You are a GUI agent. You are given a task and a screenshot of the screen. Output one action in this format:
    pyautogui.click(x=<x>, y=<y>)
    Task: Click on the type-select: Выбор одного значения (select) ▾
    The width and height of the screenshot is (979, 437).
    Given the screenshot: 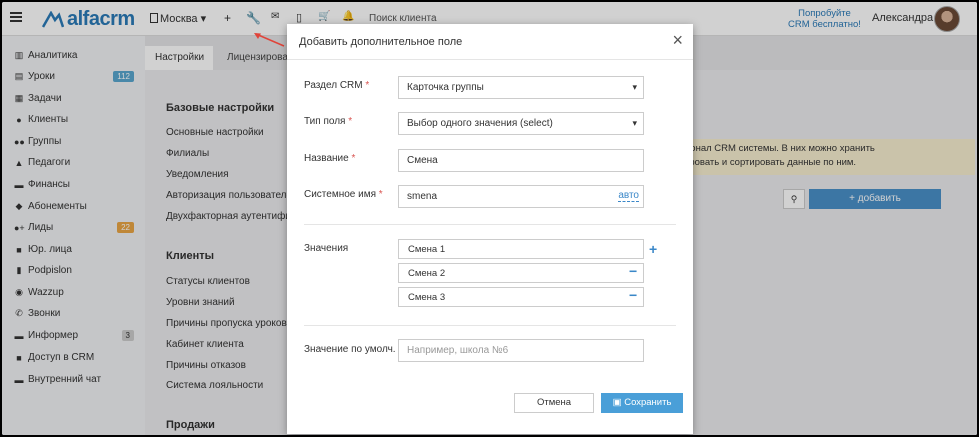 What is the action you would take?
    pyautogui.click(x=521, y=123)
    